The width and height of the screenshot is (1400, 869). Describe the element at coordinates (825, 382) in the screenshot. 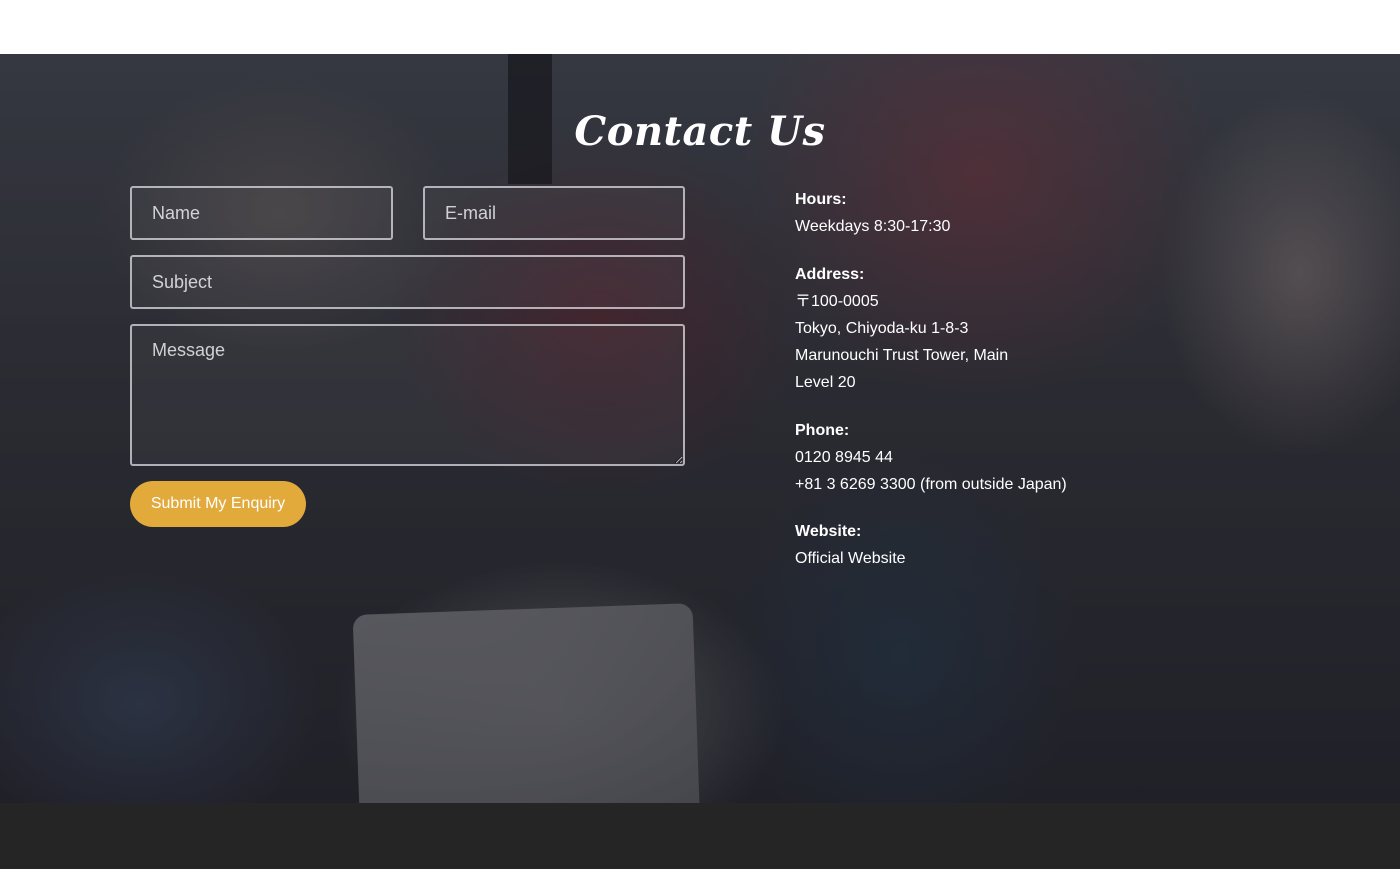

I see `address-level: Level 20` at that location.